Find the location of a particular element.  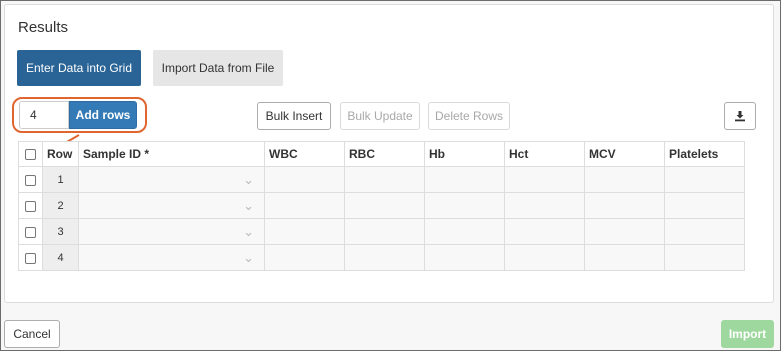

download-icon is located at coordinates (740, 116).